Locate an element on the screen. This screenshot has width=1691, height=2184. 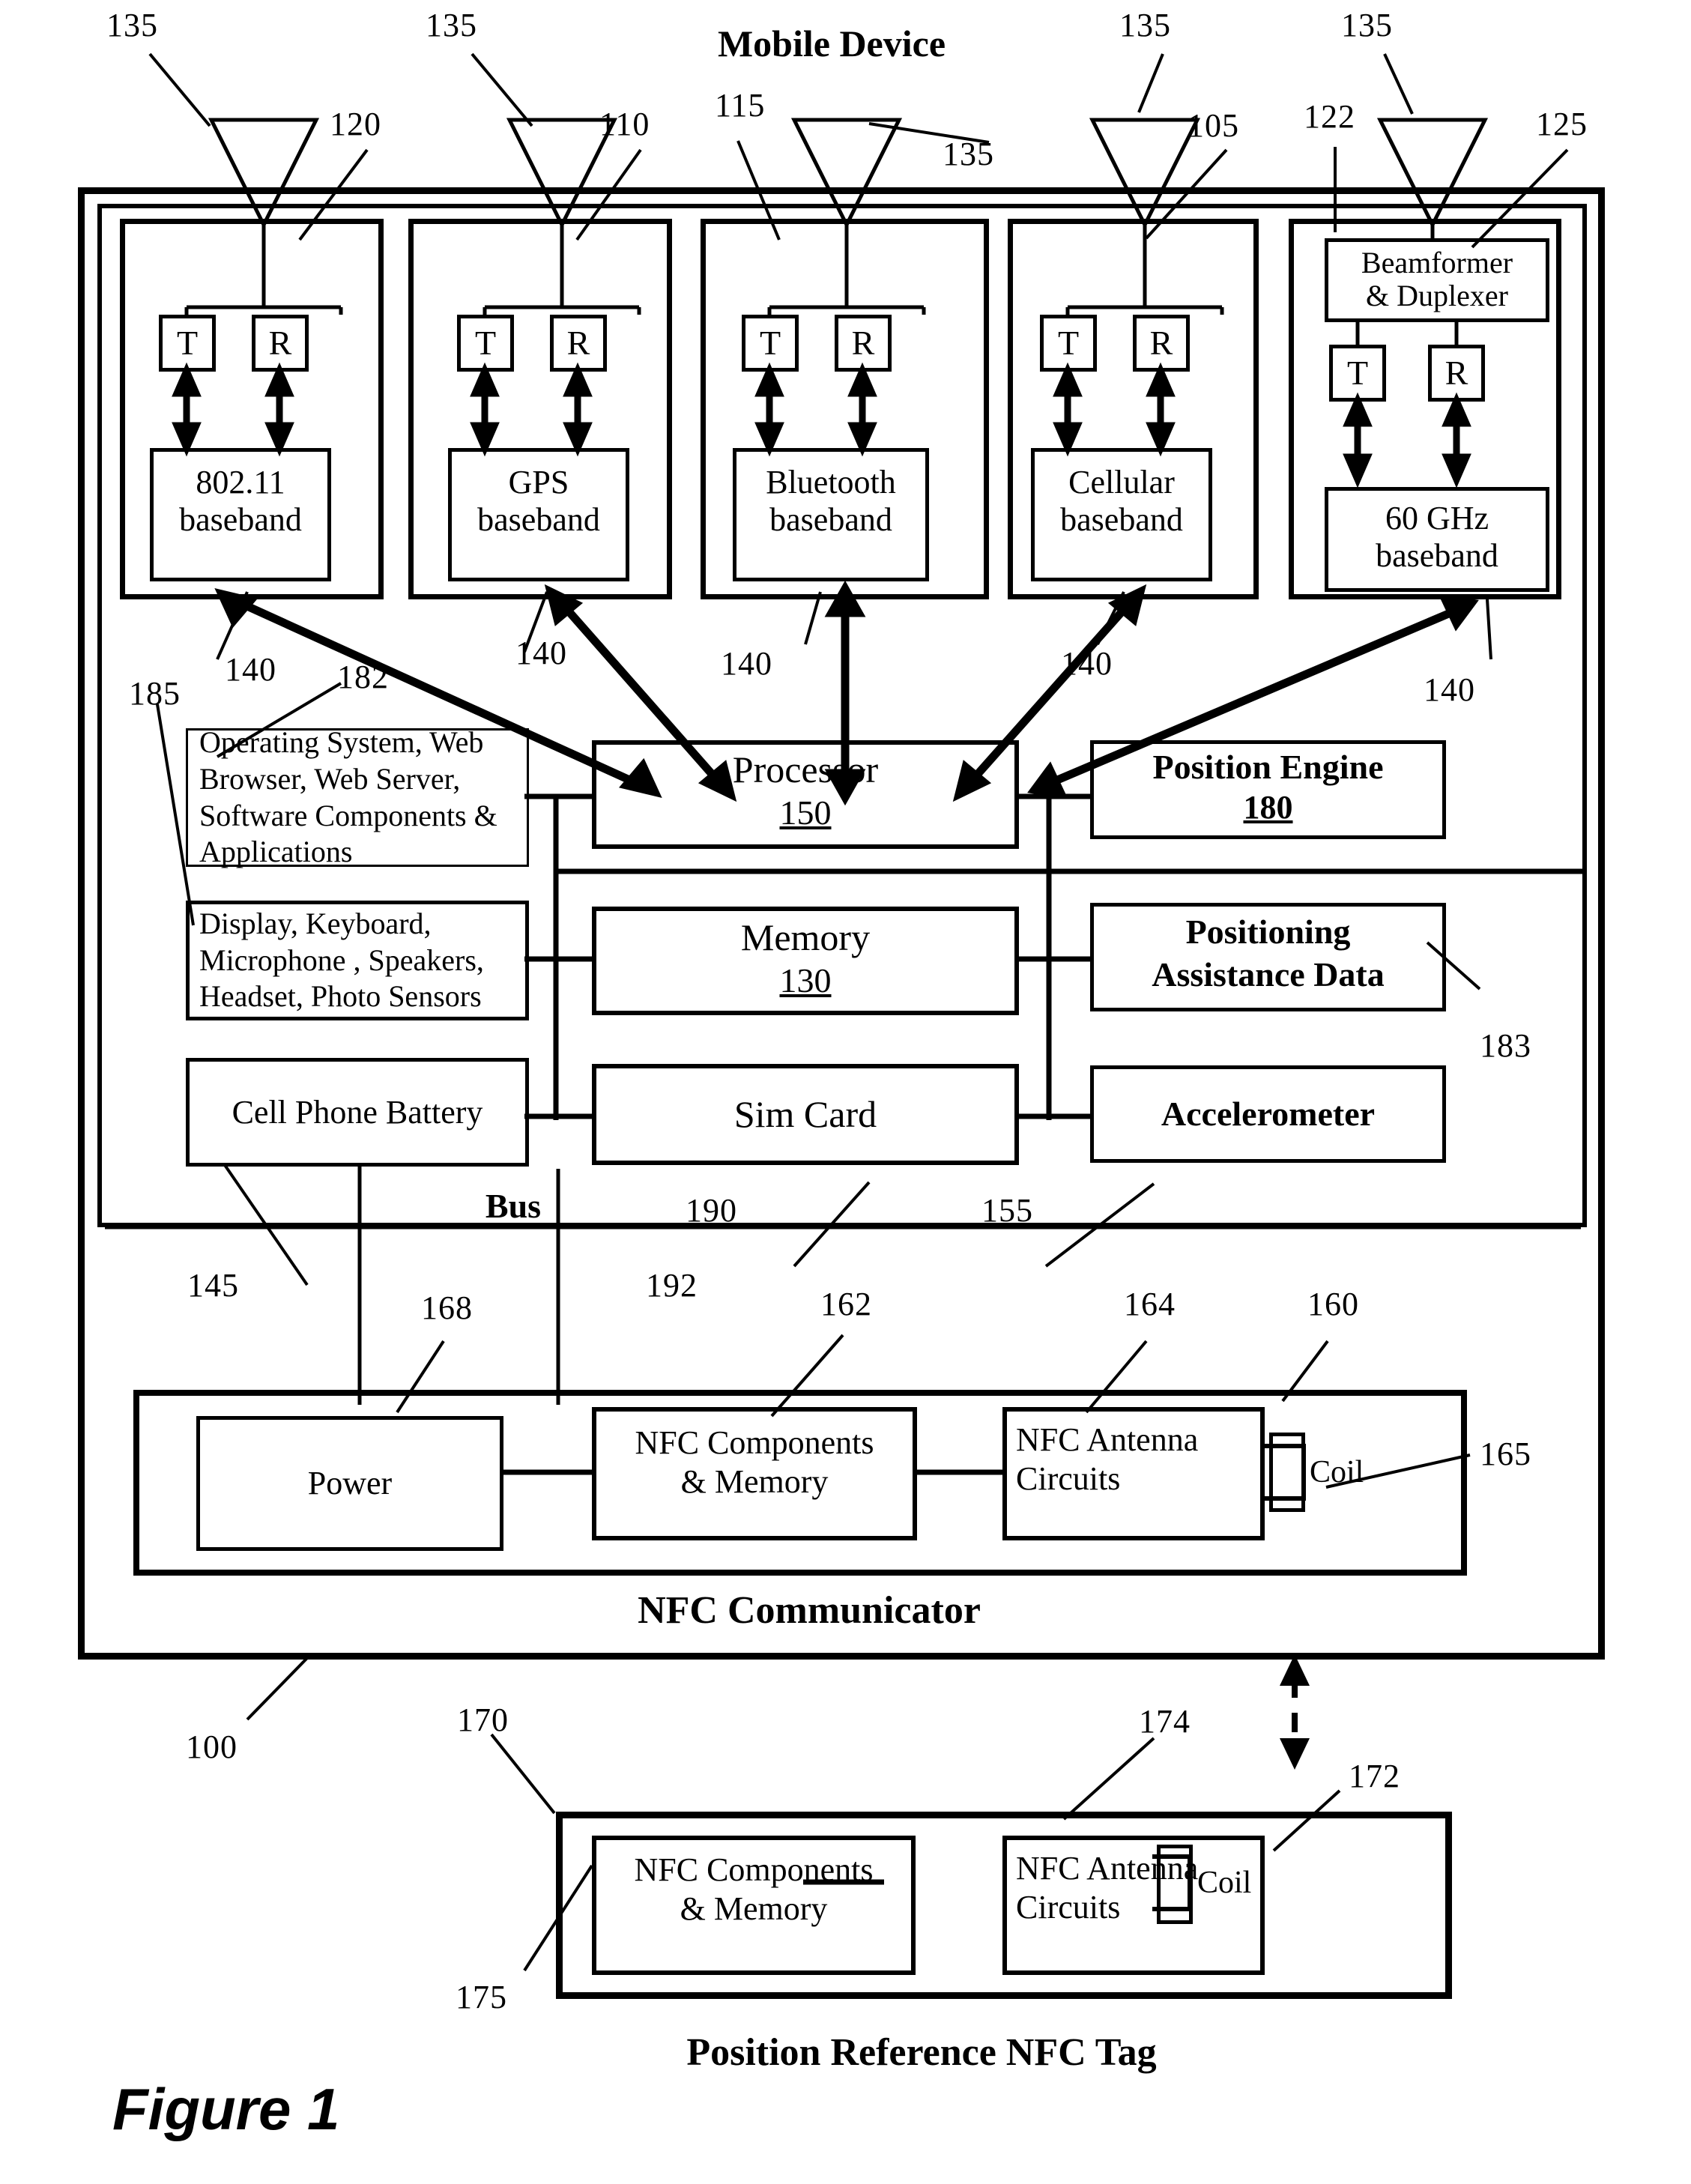
ref-115: 115 is located at coordinates (740, 105).